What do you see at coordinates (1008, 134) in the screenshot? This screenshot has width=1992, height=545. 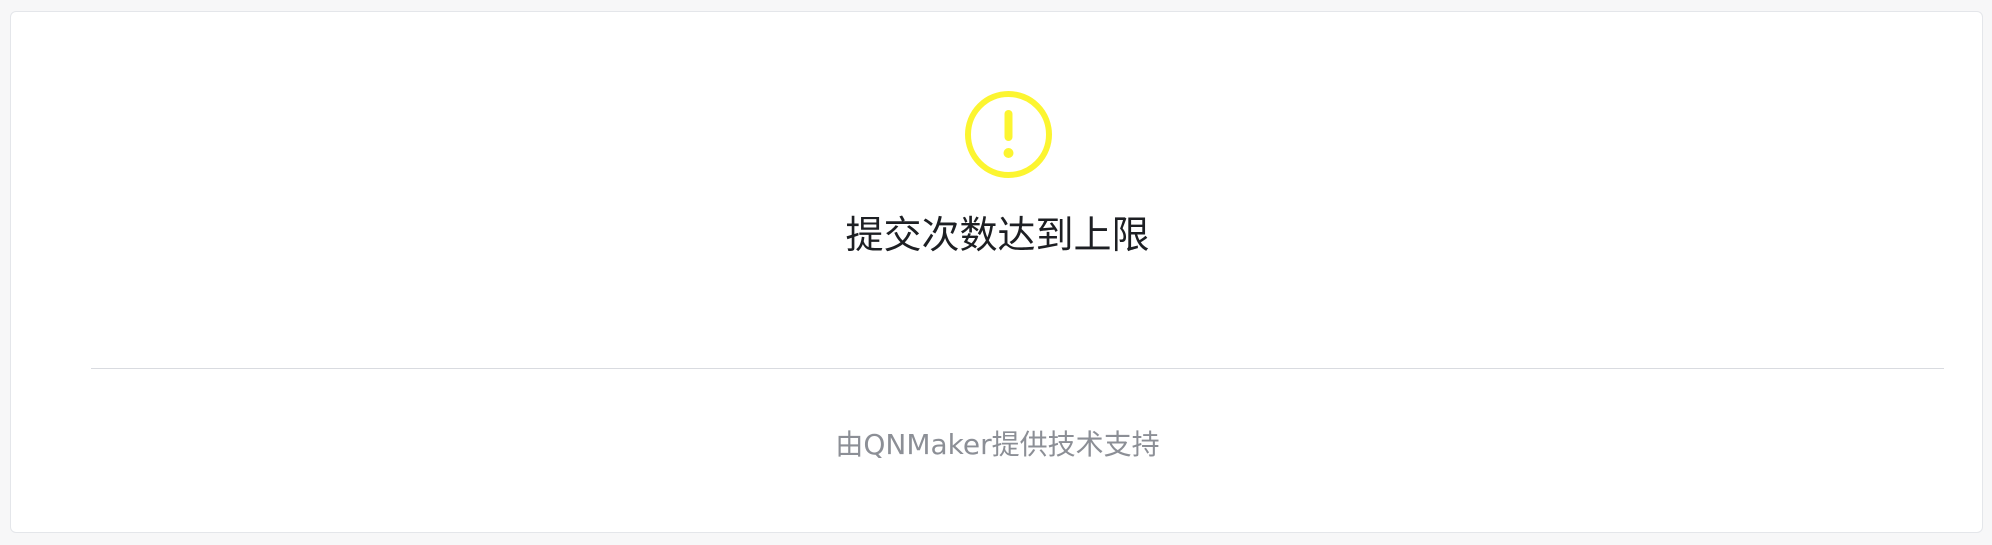 I see `warning-icon` at bounding box center [1008, 134].